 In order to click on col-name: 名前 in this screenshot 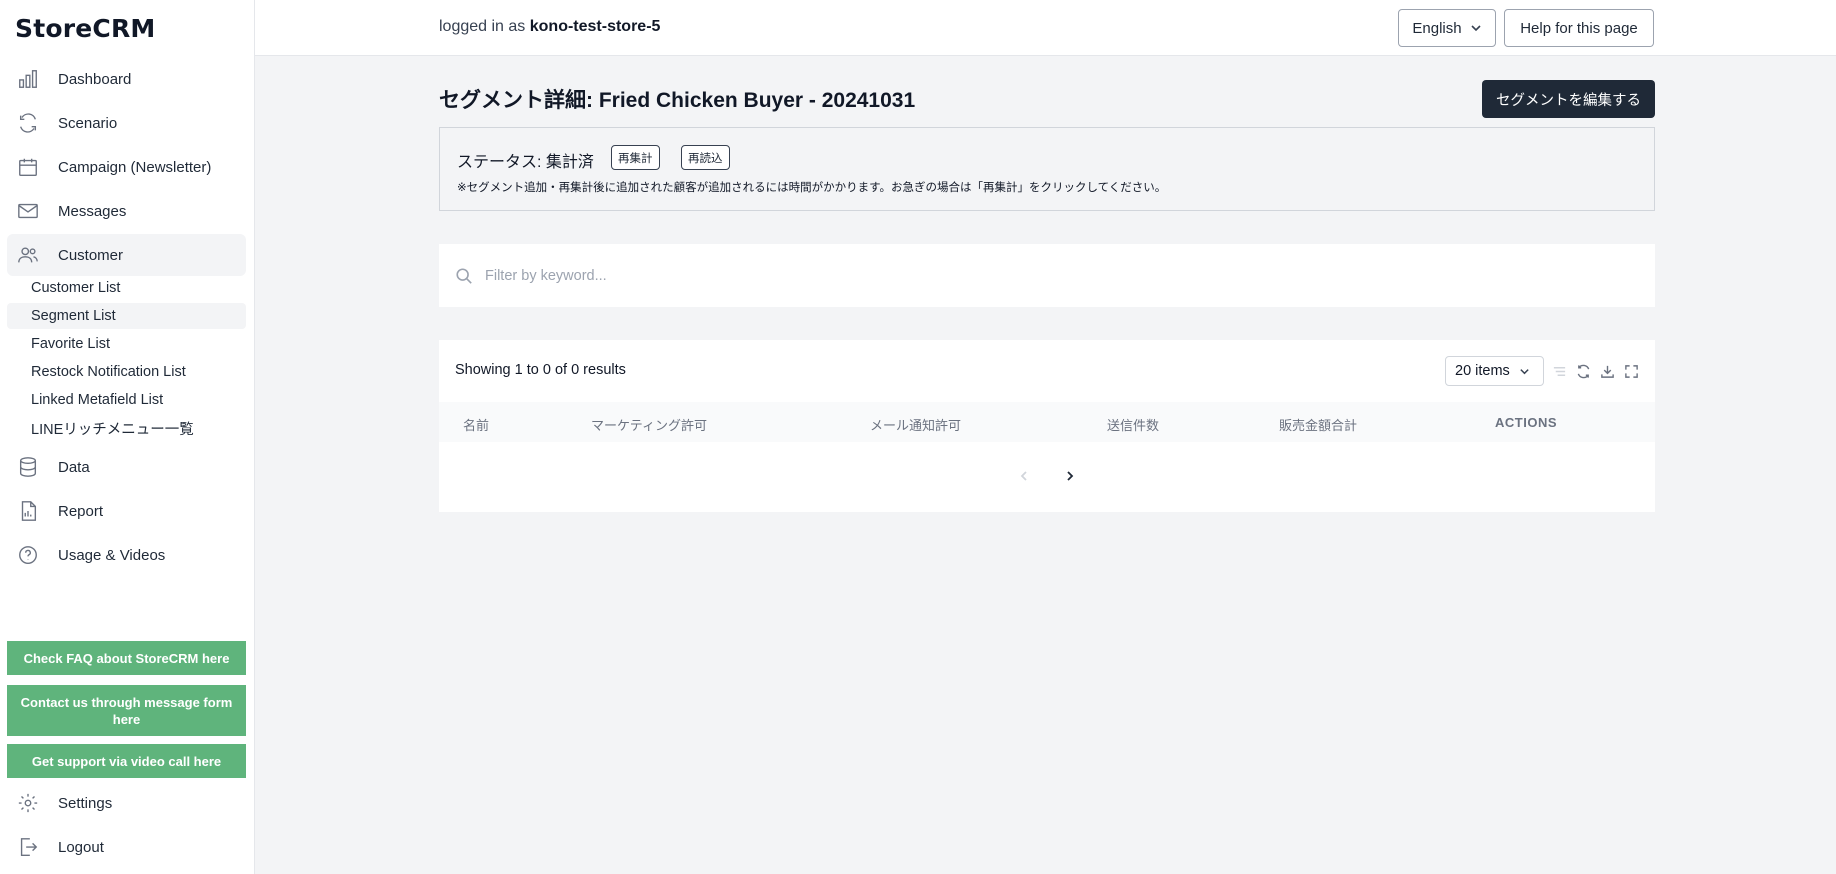, I will do `click(476, 424)`.